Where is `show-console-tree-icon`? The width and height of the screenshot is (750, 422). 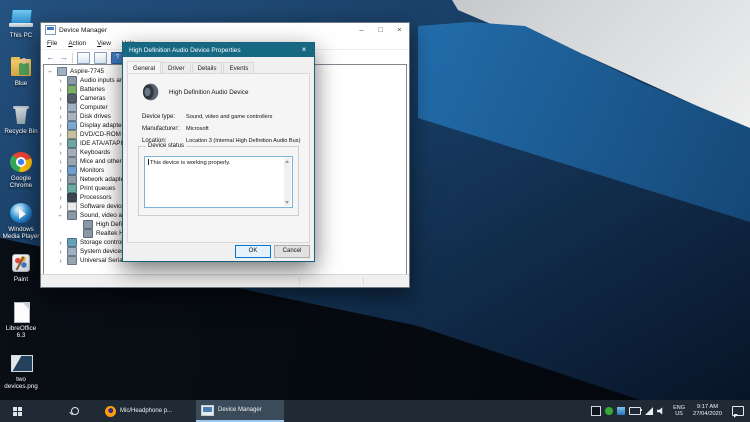 show-console-tree-icon is located at coordinates (83, 57).